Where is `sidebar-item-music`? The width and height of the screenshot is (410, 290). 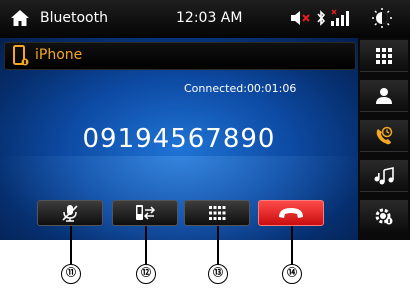
sidebar-item-music is located at coordinates (384, 176).